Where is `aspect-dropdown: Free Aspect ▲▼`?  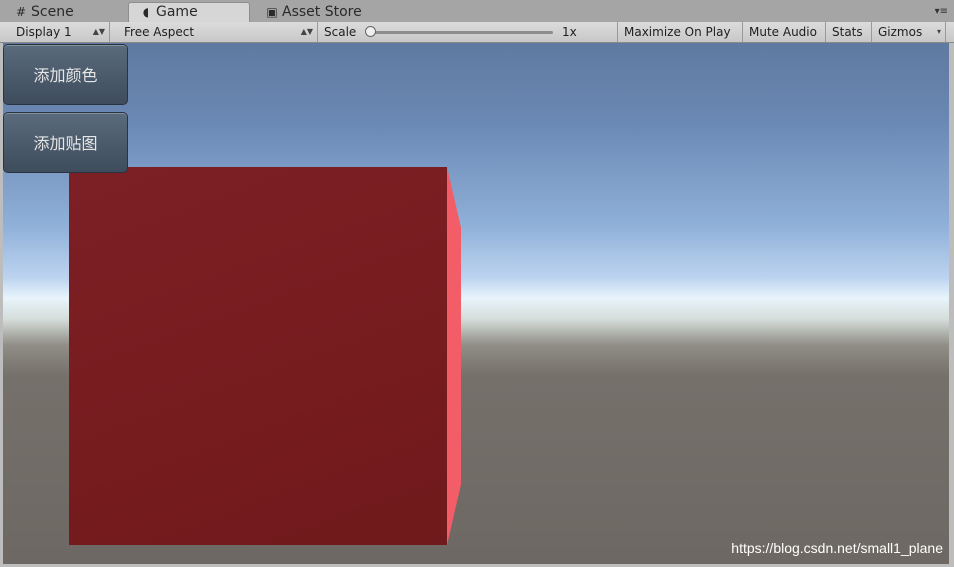 aspect-dropdown: Free Aspect ▲▼ is located at coordinates (218, 32).